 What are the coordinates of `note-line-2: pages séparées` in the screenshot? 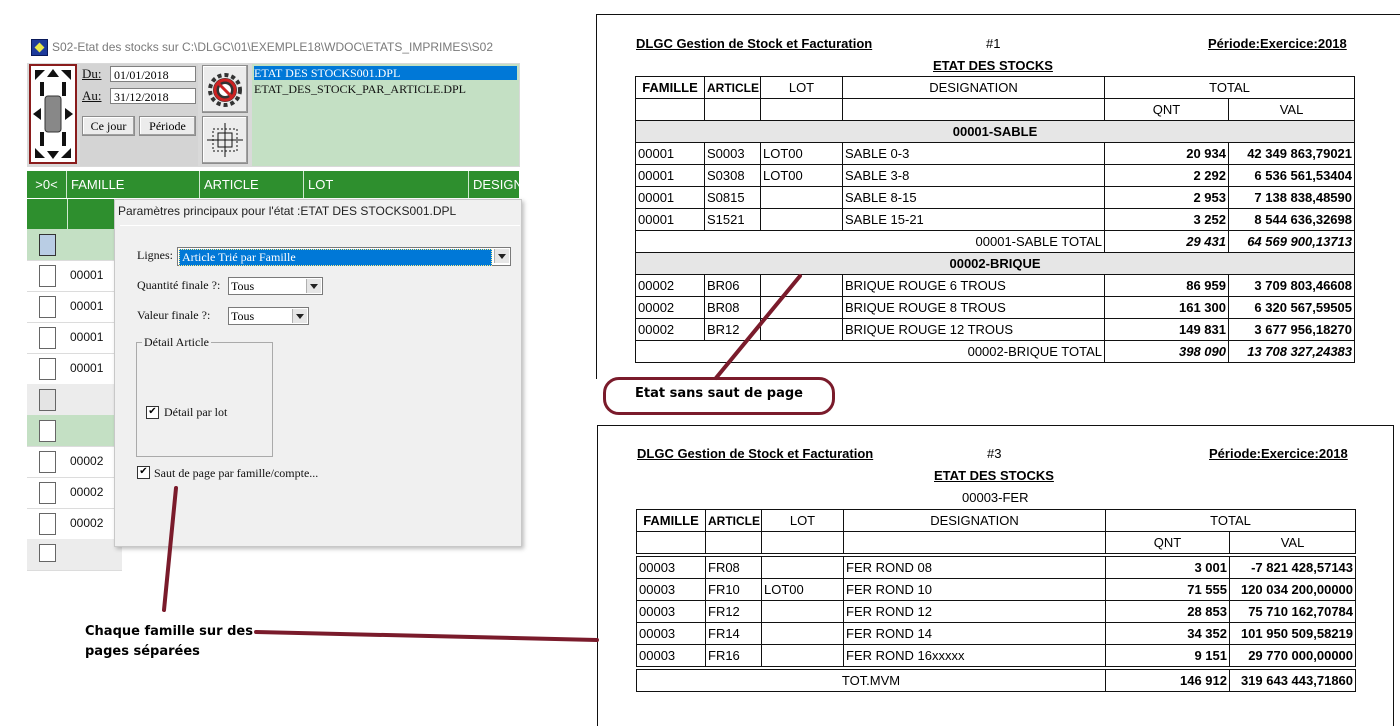 It's located at (142, 651).